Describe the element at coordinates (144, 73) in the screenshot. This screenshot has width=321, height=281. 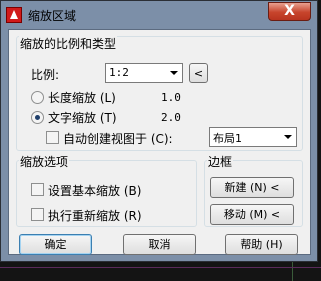
I see `ratio-dropdown: 1:2` at that location.